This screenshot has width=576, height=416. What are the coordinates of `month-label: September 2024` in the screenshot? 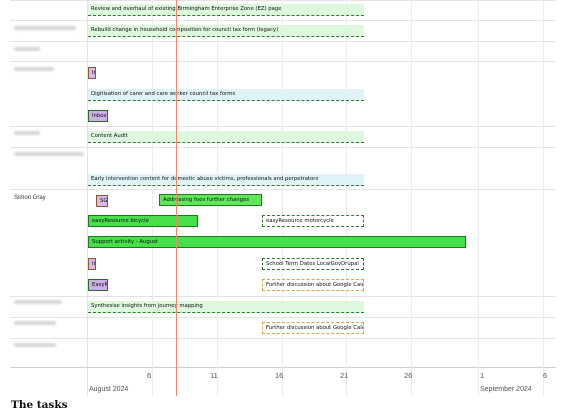 It's located at (506, 389).